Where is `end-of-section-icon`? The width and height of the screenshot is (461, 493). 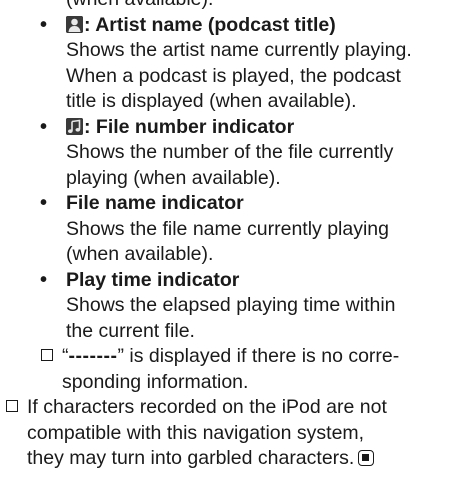
end-of-section-icon is located at coordinates (366, 458).